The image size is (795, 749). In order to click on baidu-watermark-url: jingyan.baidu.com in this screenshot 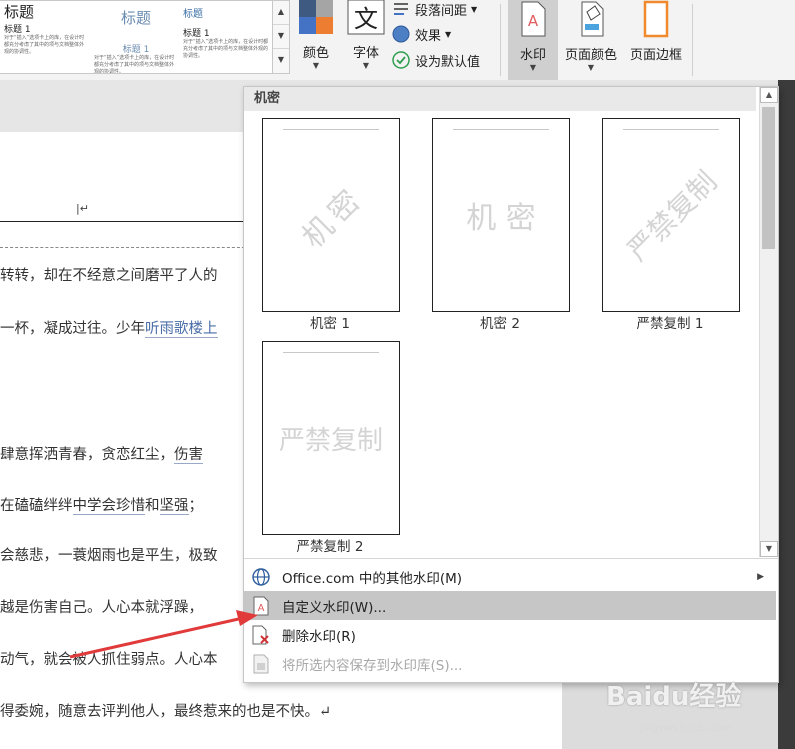, I will do `click(686, 728)`.